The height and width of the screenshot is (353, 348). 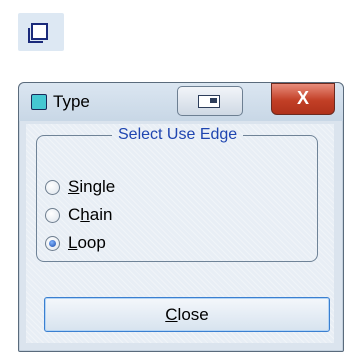 I want to click on radio-loop-circle, so click(x=52, y=243).